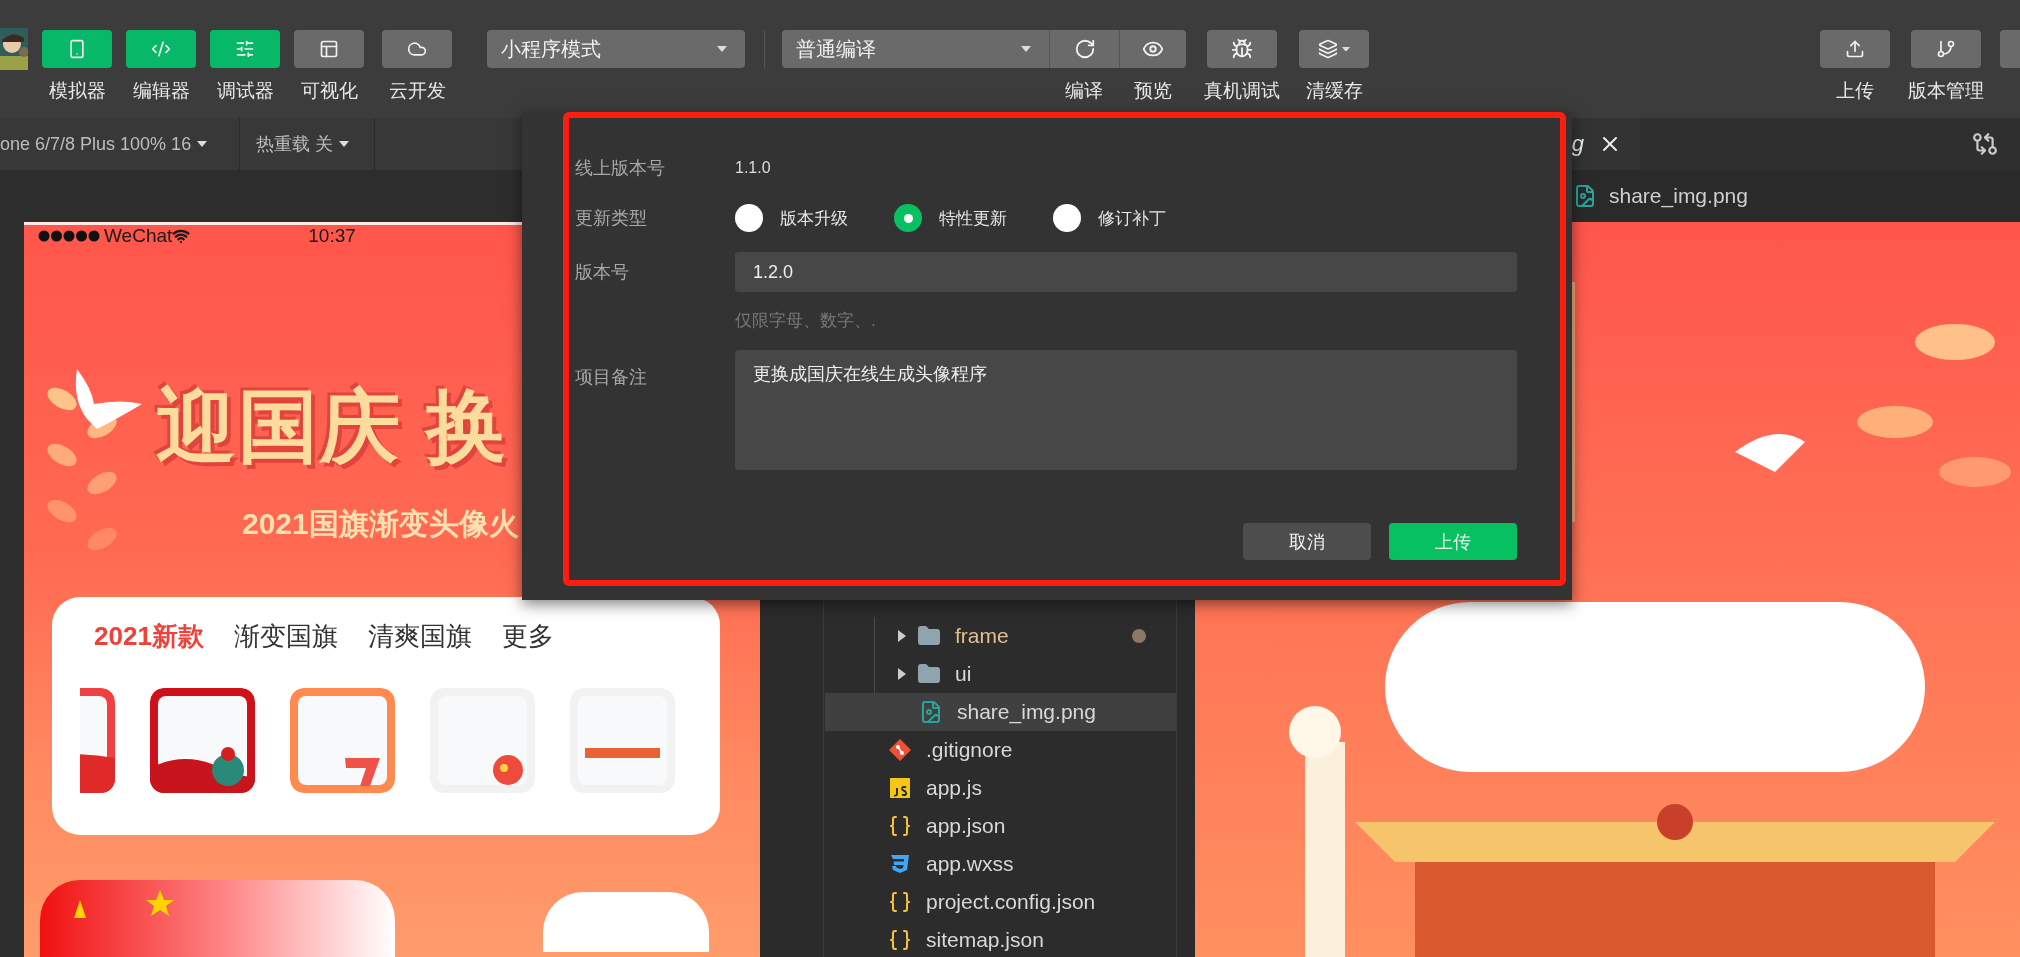 The width and height of the screenshot is (2020, 957). What do you see at coordinates (77, 49) in the screenshot?
I see `phone-icon` at bounding box center [77, 49].